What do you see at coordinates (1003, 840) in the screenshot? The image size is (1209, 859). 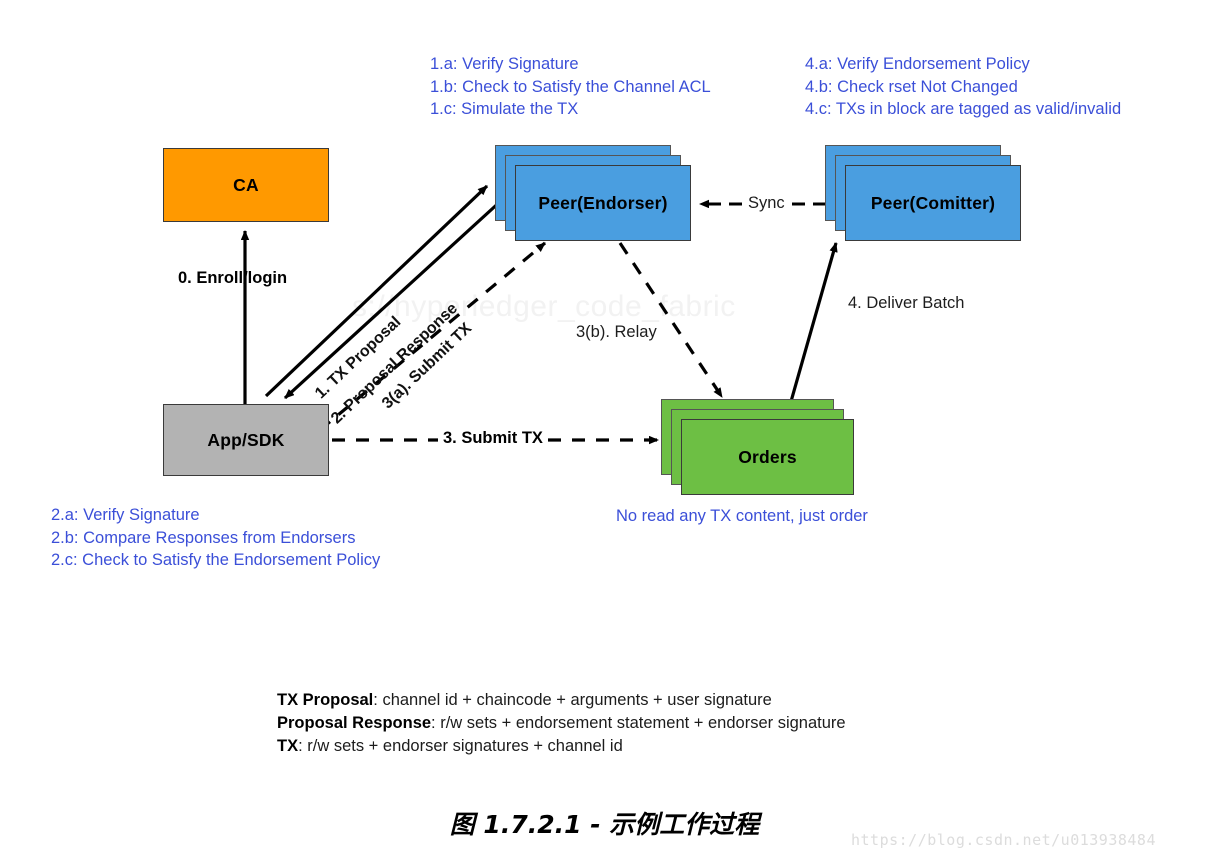 I see `csdn-watermark: https://blog.csdn.net/u013938484` at bounding box center [1003, 840].